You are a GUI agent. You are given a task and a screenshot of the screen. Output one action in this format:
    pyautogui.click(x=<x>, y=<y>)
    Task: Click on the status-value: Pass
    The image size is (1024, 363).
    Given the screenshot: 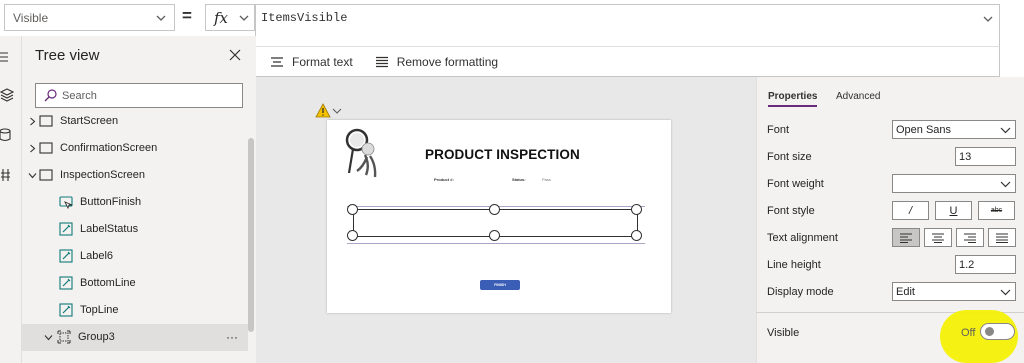 What is the action you would take?
    pyautogui.click(x=546, y=179)
    